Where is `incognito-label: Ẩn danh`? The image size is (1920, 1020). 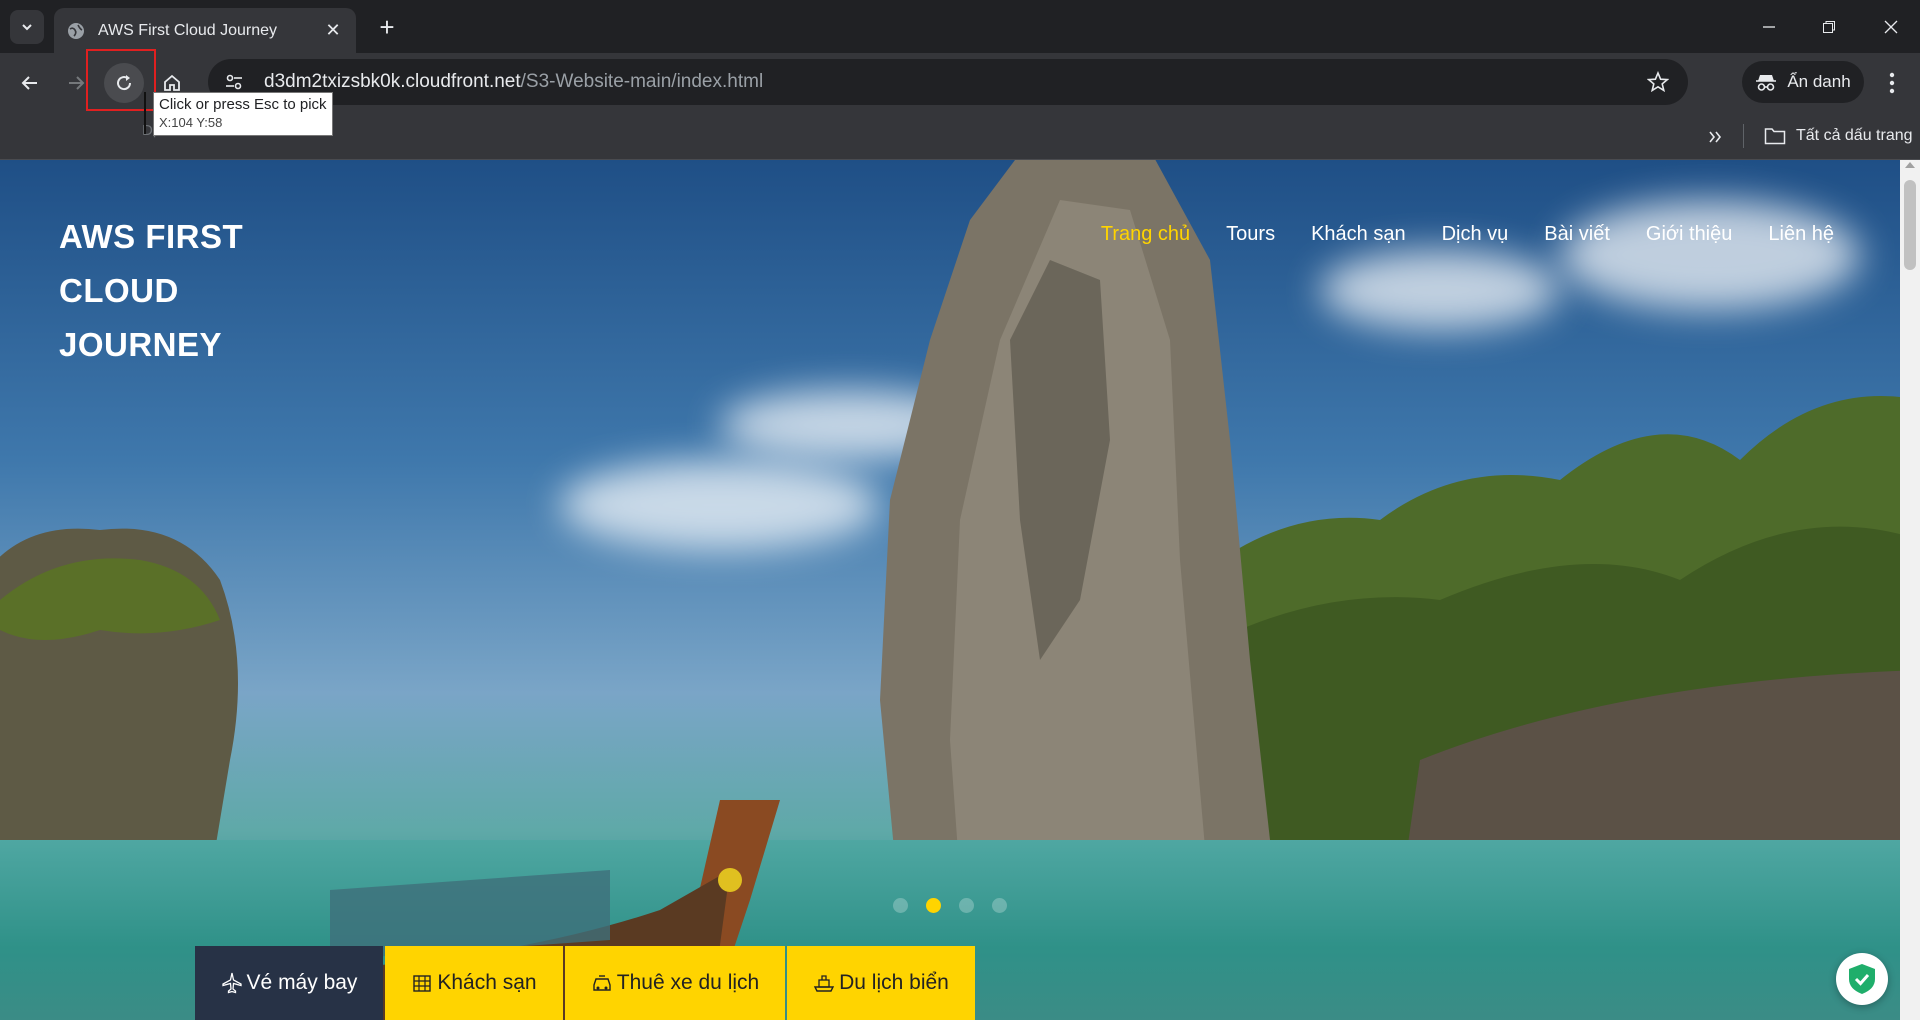
incognito-label: Ẩn danh is located at coordinates (1819, 81).